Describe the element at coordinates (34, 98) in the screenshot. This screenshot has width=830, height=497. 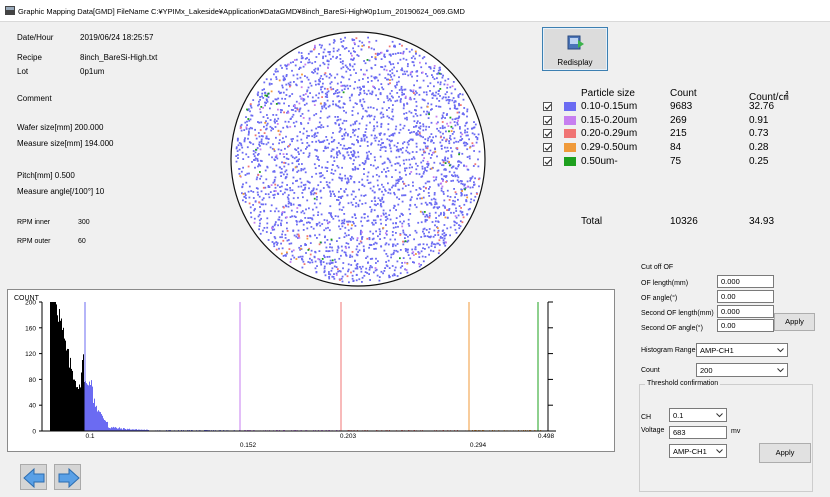
I see `comment-label: Comment` at that location.